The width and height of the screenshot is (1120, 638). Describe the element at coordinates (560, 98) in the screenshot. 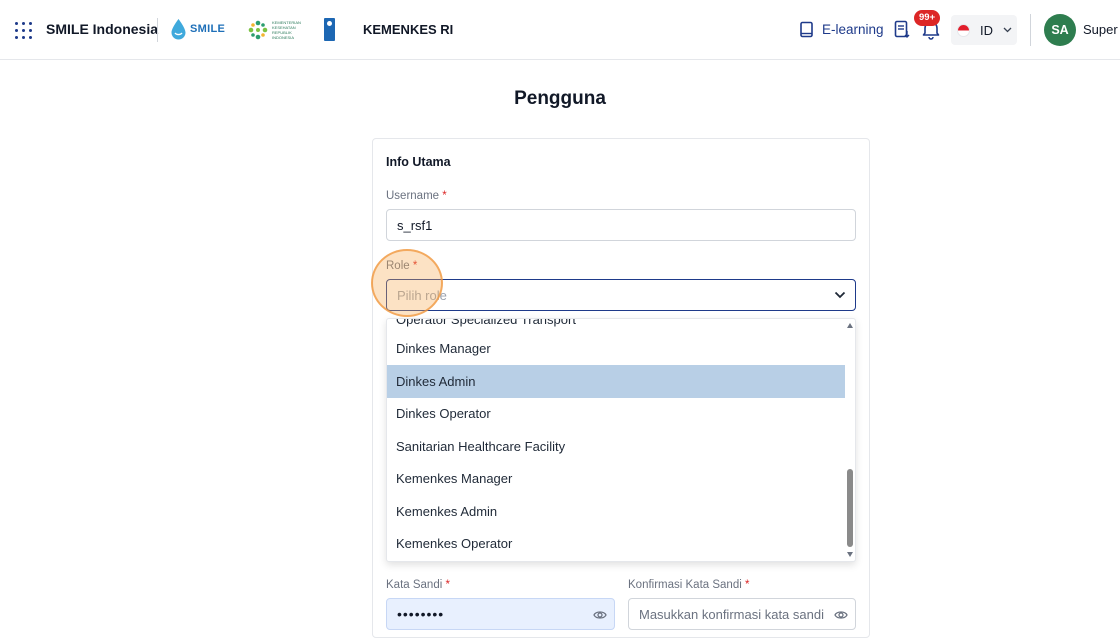

I see `page-title: Pengguna` at that location.